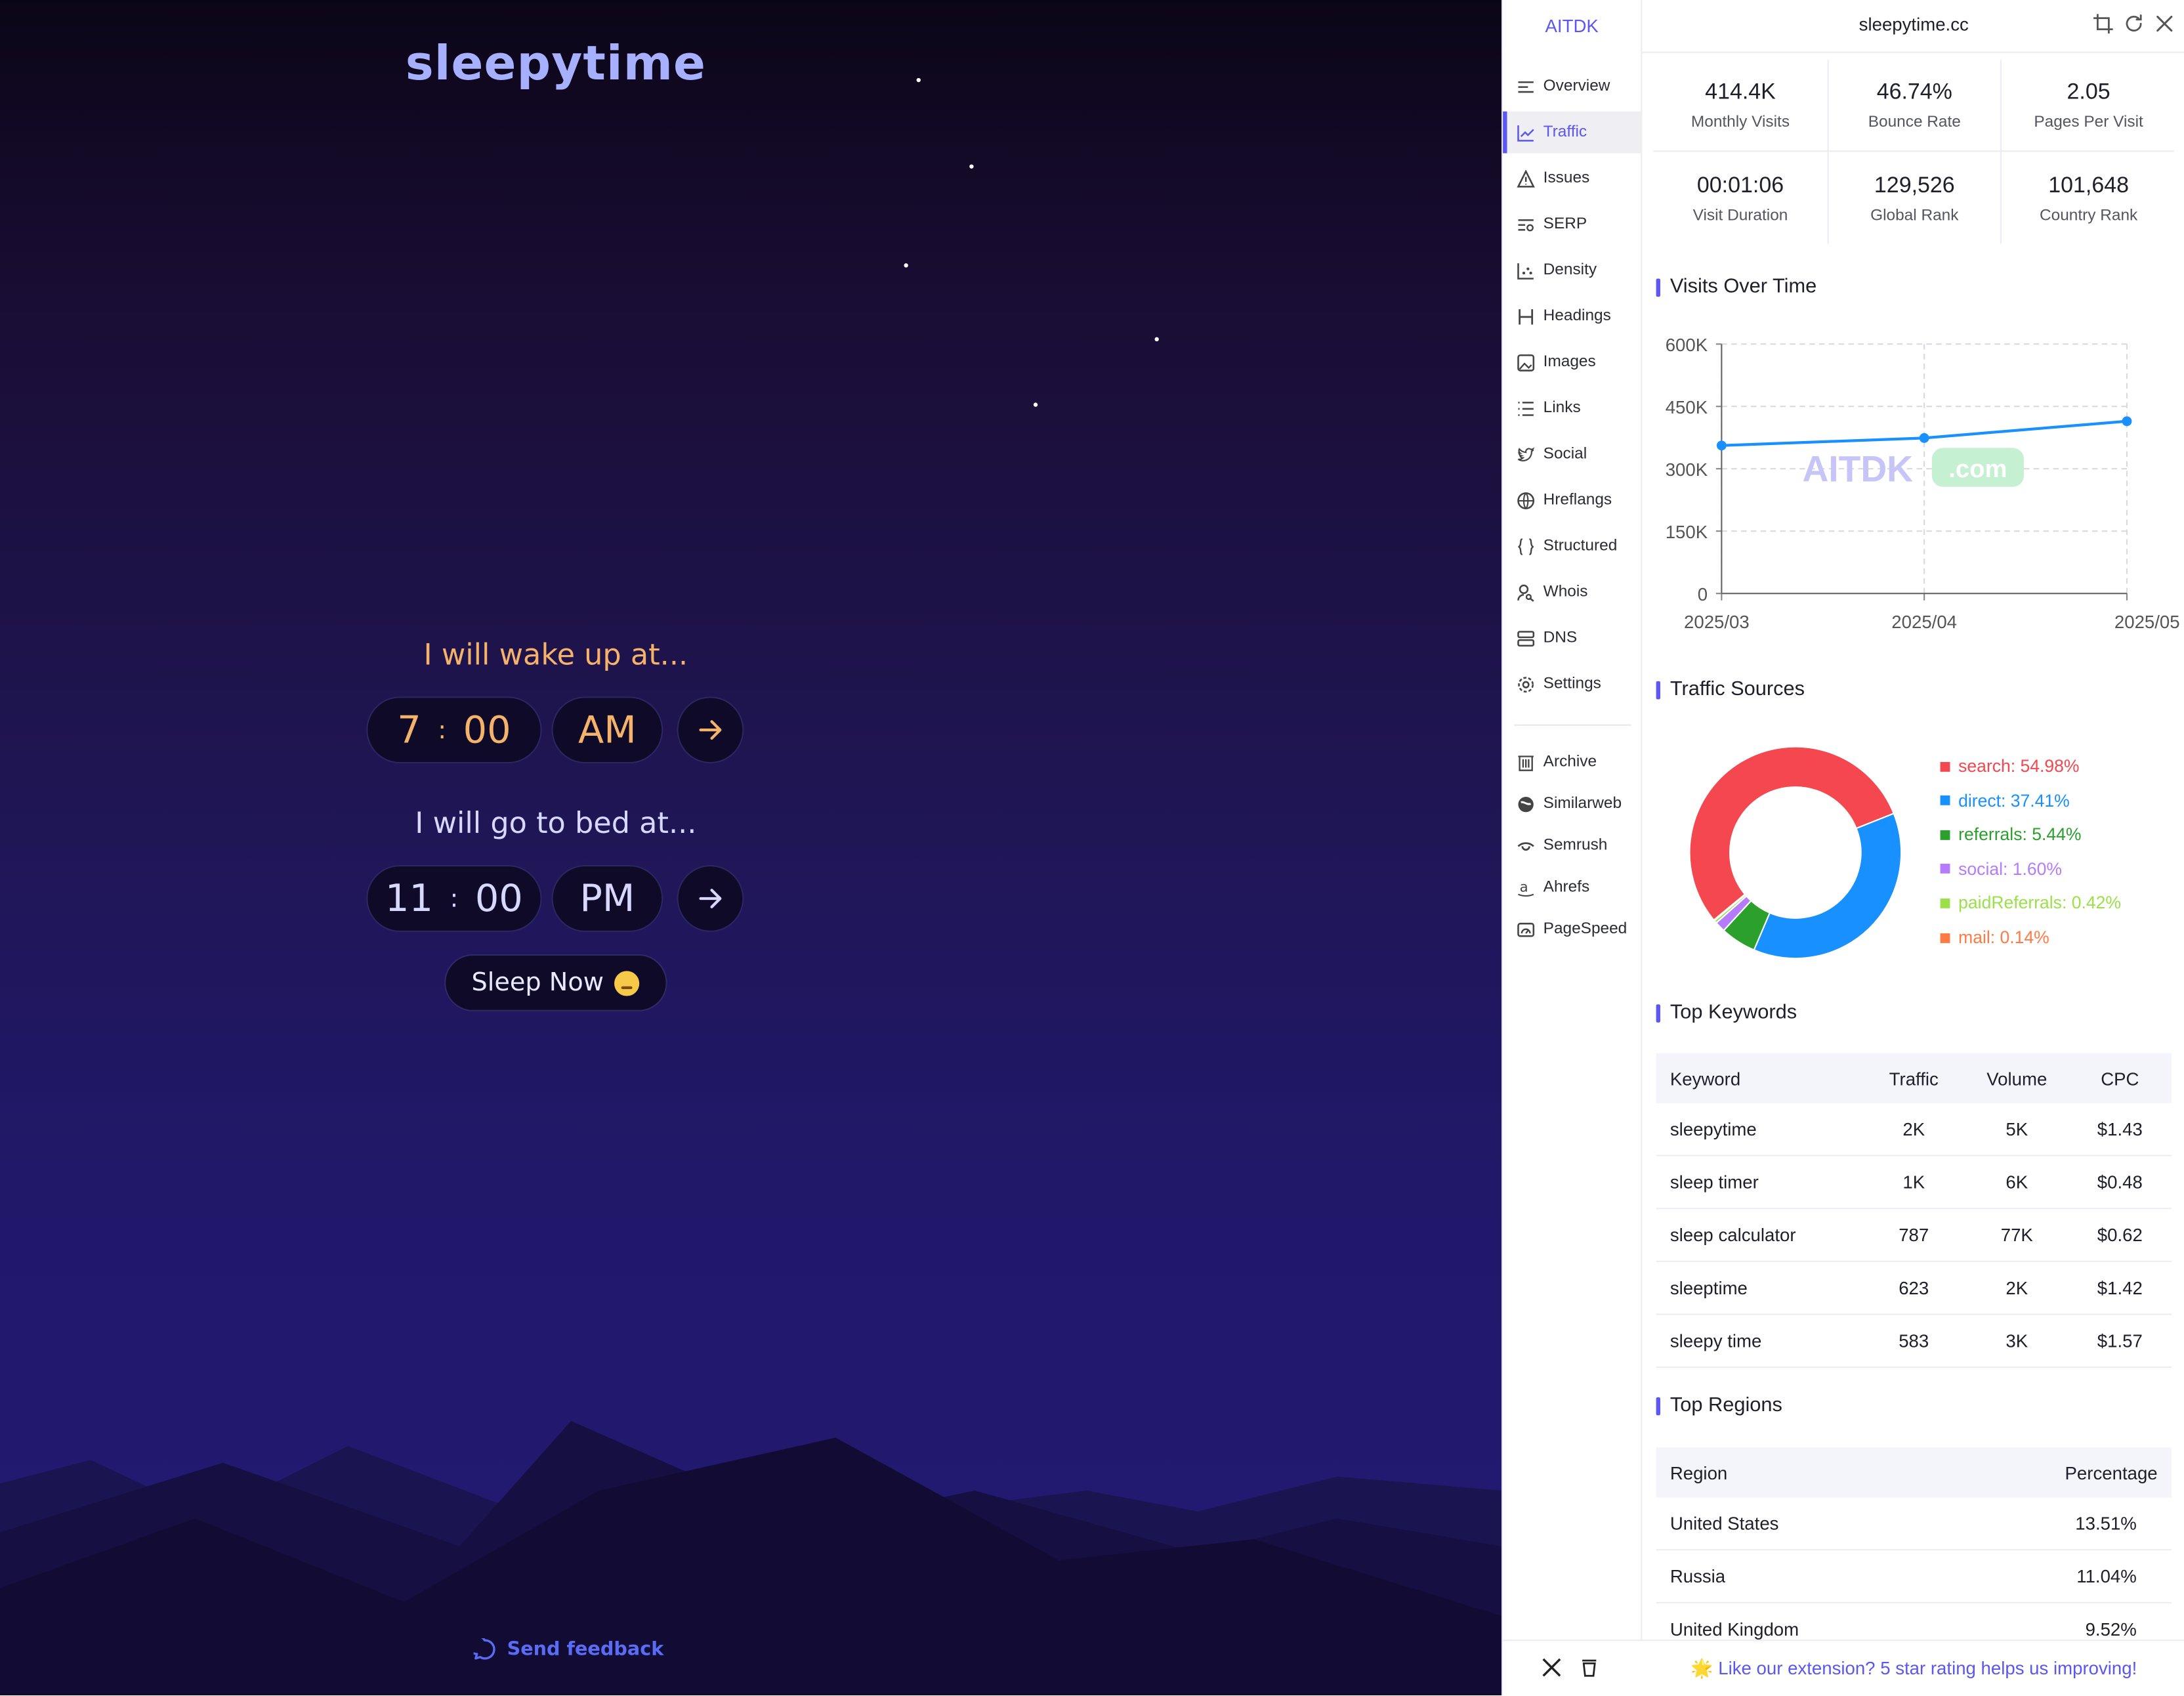  I want to click on cell-volume: 3K, so click(2017, 1341).